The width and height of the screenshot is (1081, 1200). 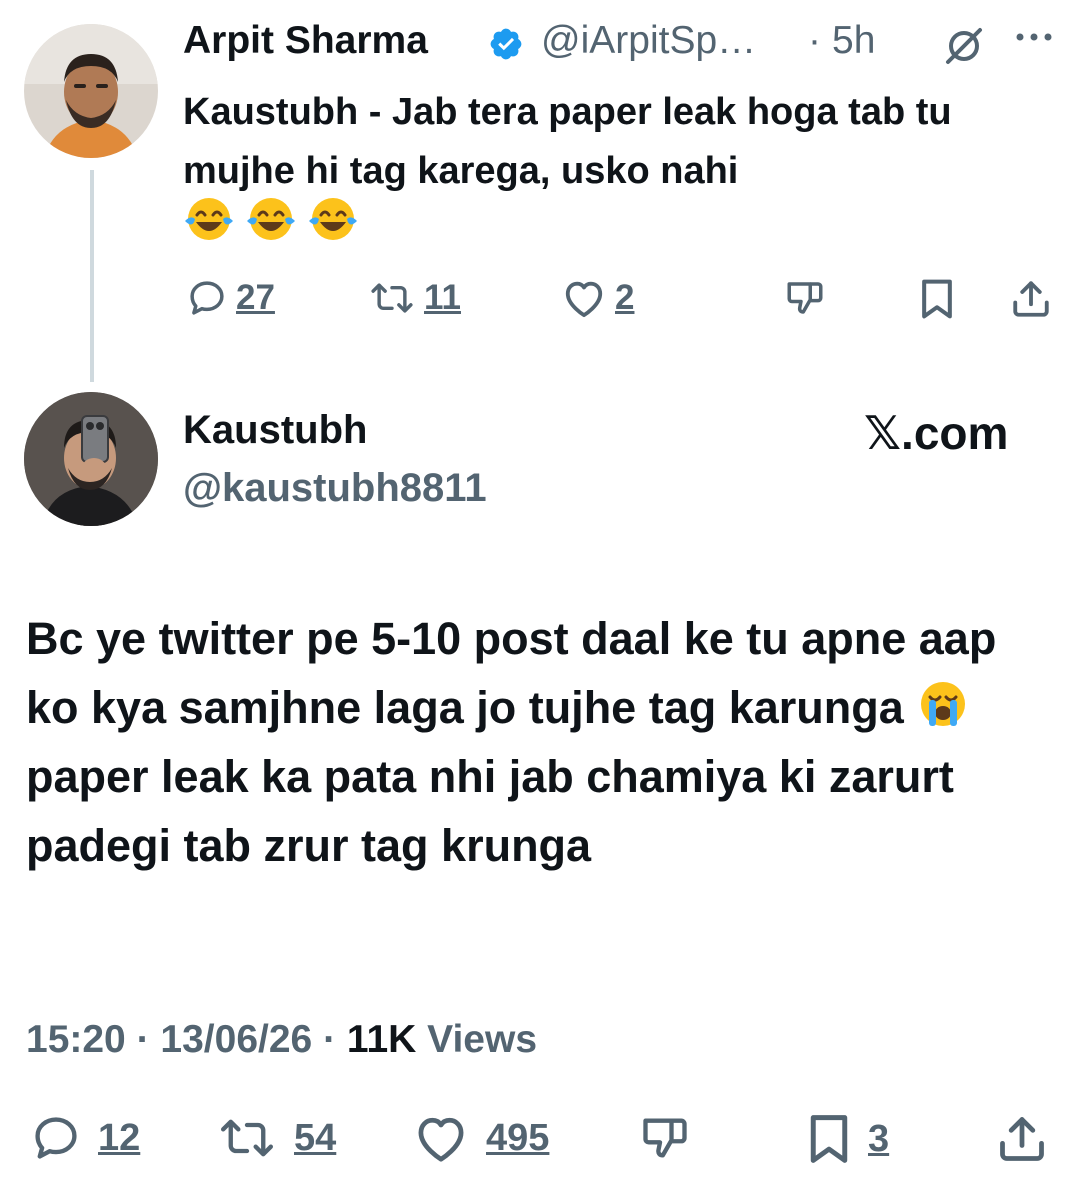 What do you see at coordinates (119, 1137) in the screenshot?
I see `main-reply-count: 12` at bounding box center [119, 1137].